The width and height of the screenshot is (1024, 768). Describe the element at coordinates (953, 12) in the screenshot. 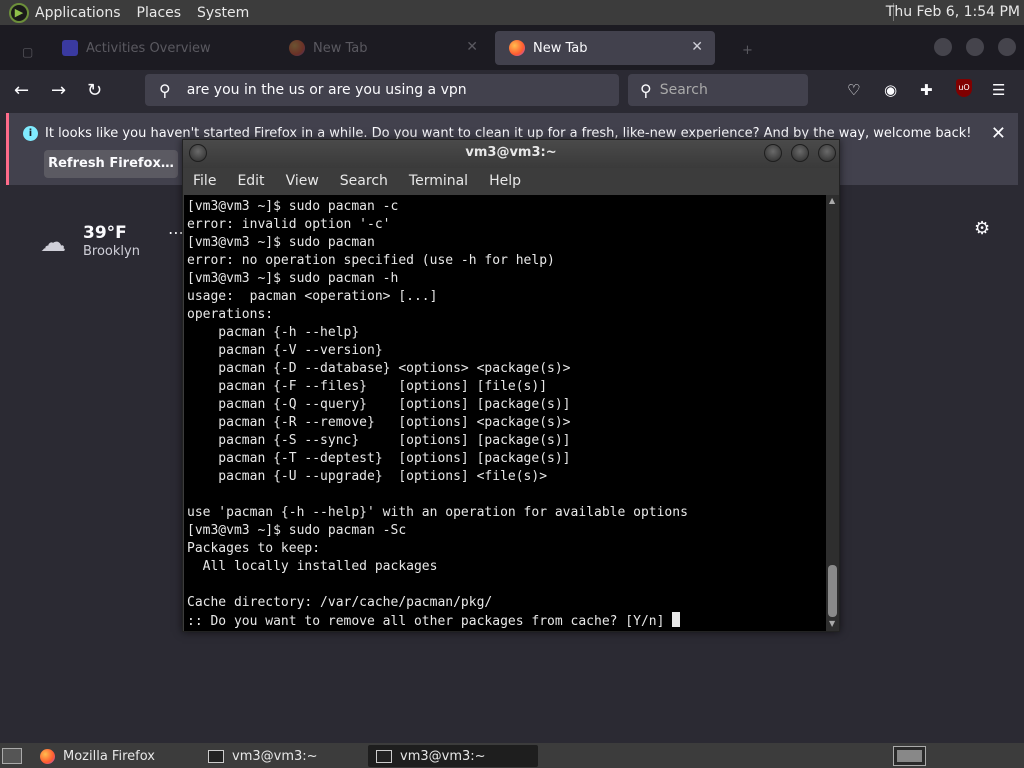

I see `clock: Thu Feb 6, 1:54 PM` at that location.